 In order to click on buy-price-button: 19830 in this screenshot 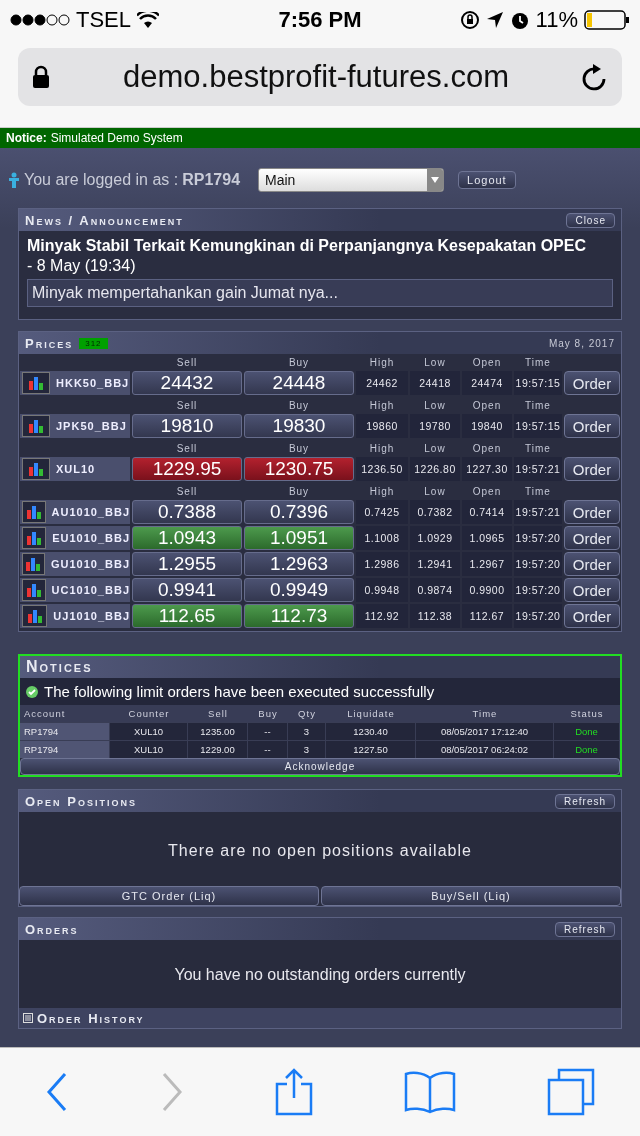, I will do `click(299, 426)`.